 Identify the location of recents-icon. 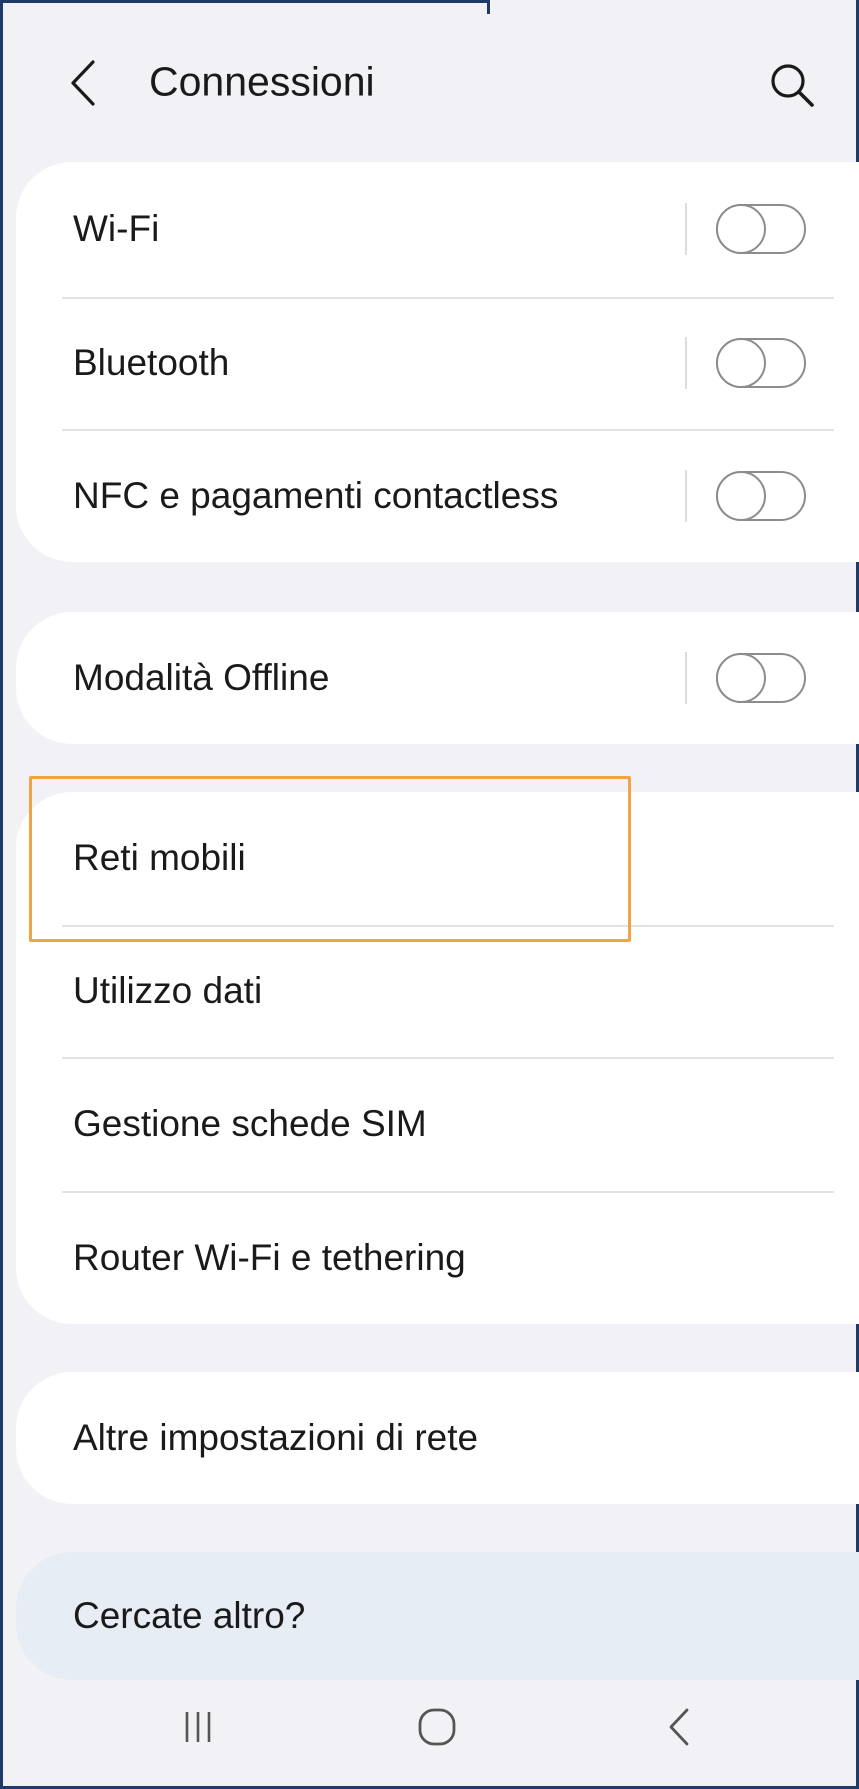
(198, 1727).